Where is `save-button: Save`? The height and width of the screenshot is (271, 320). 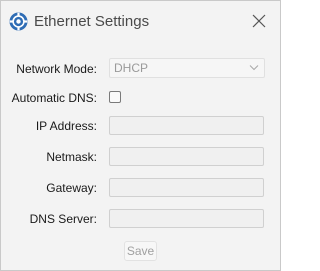 save-button: Save is located at coordinates (140, 251).